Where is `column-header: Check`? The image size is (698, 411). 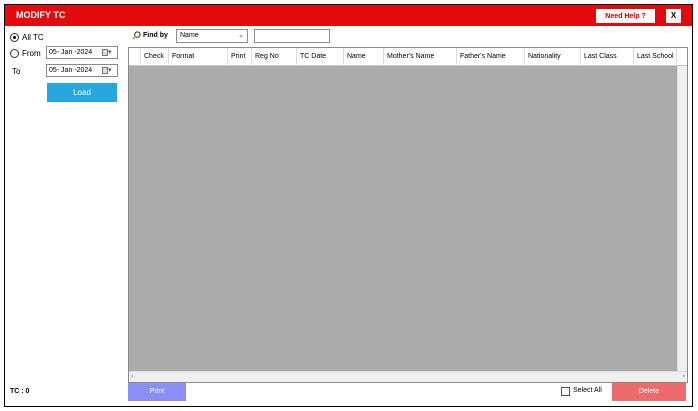
column-header: Check is located at coordinates (155, 57).